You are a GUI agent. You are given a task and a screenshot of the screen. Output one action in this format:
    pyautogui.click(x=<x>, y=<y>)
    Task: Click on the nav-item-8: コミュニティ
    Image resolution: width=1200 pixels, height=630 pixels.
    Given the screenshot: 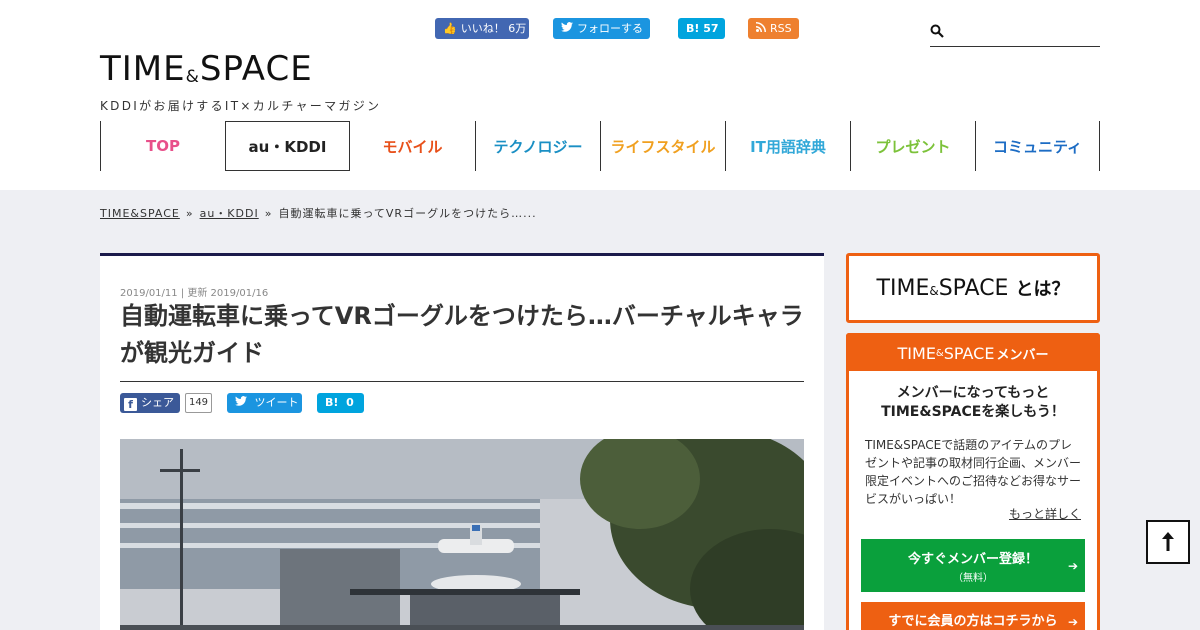 What is the action you would take?
    pyautogui.click(x=1037, y=146)
    